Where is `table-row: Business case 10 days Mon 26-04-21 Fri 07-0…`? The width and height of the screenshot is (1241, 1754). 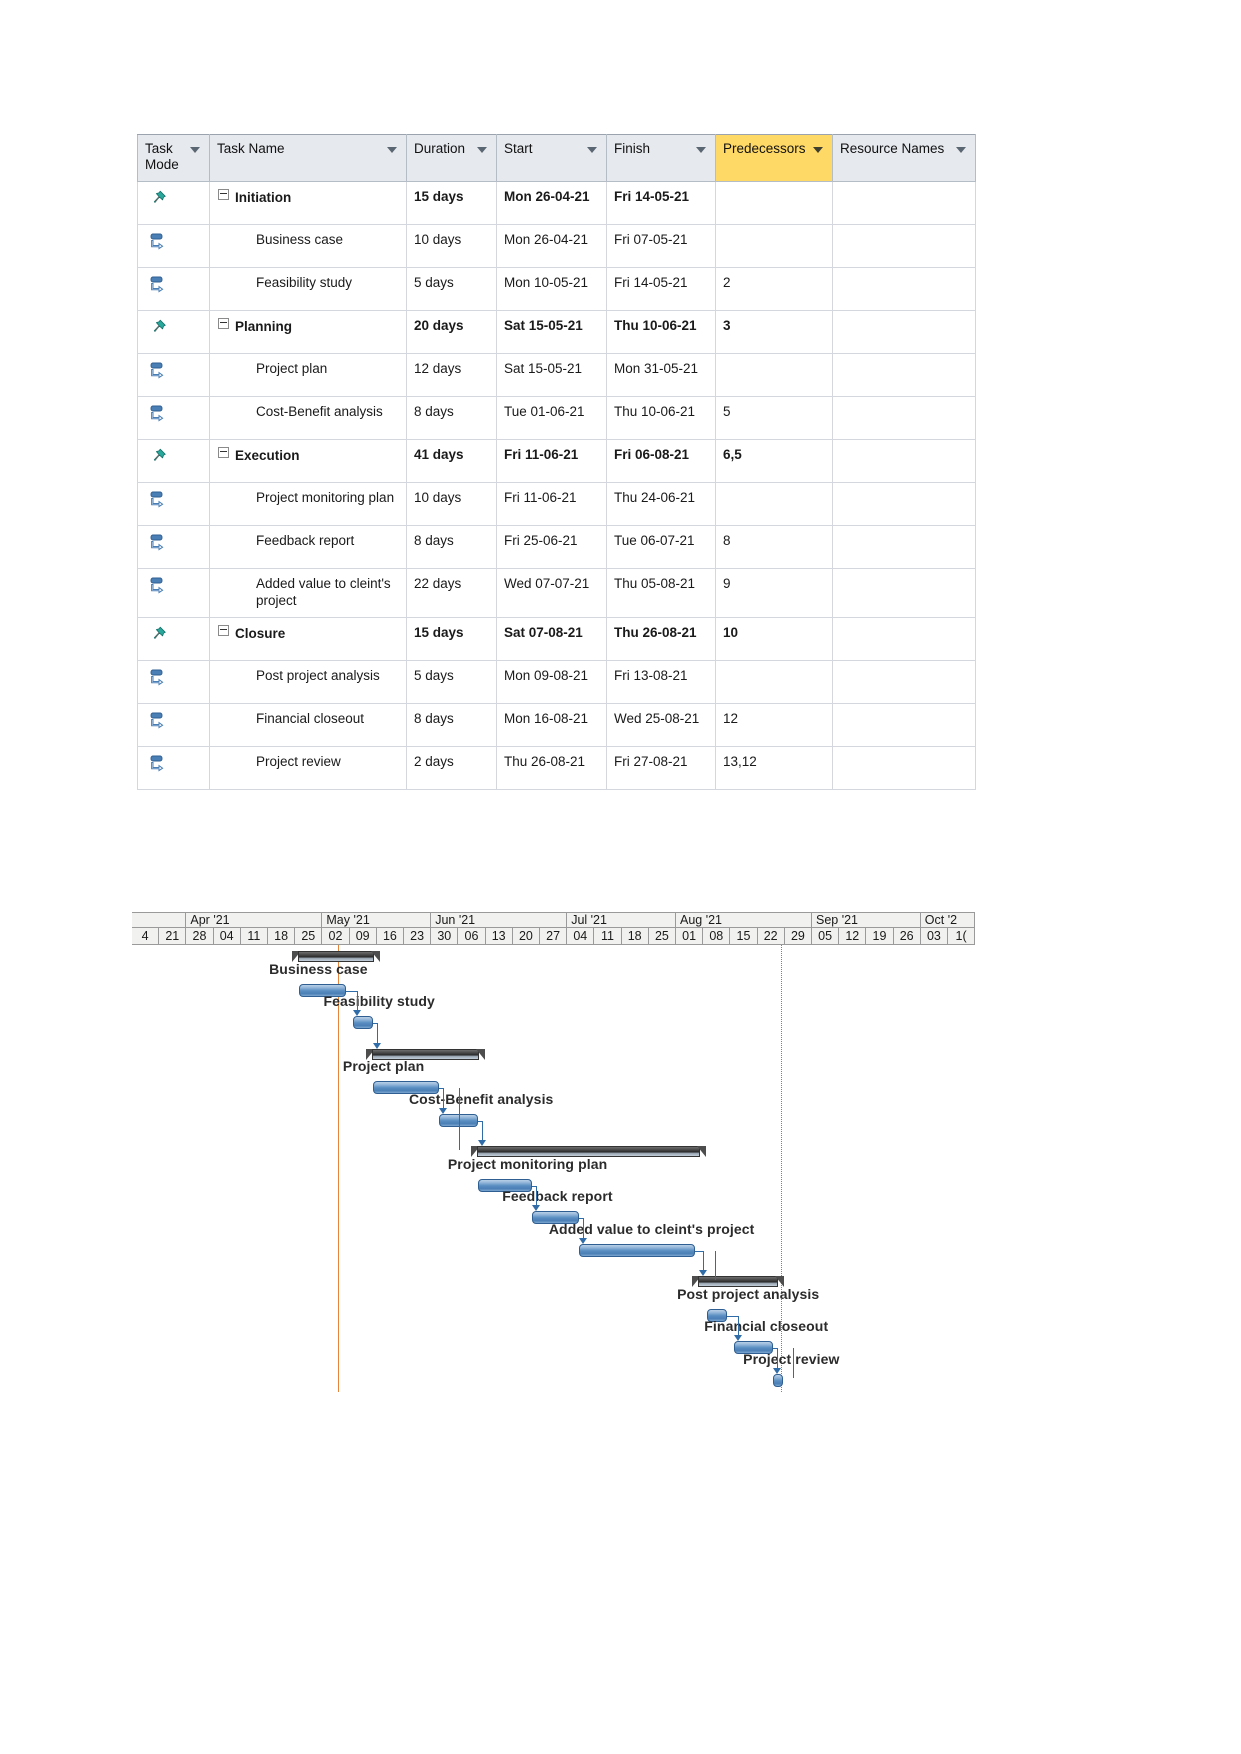
table-row: Business case 10 days Mon 26-04-21 Fri 07-0… is located at coordinates (556, 246).